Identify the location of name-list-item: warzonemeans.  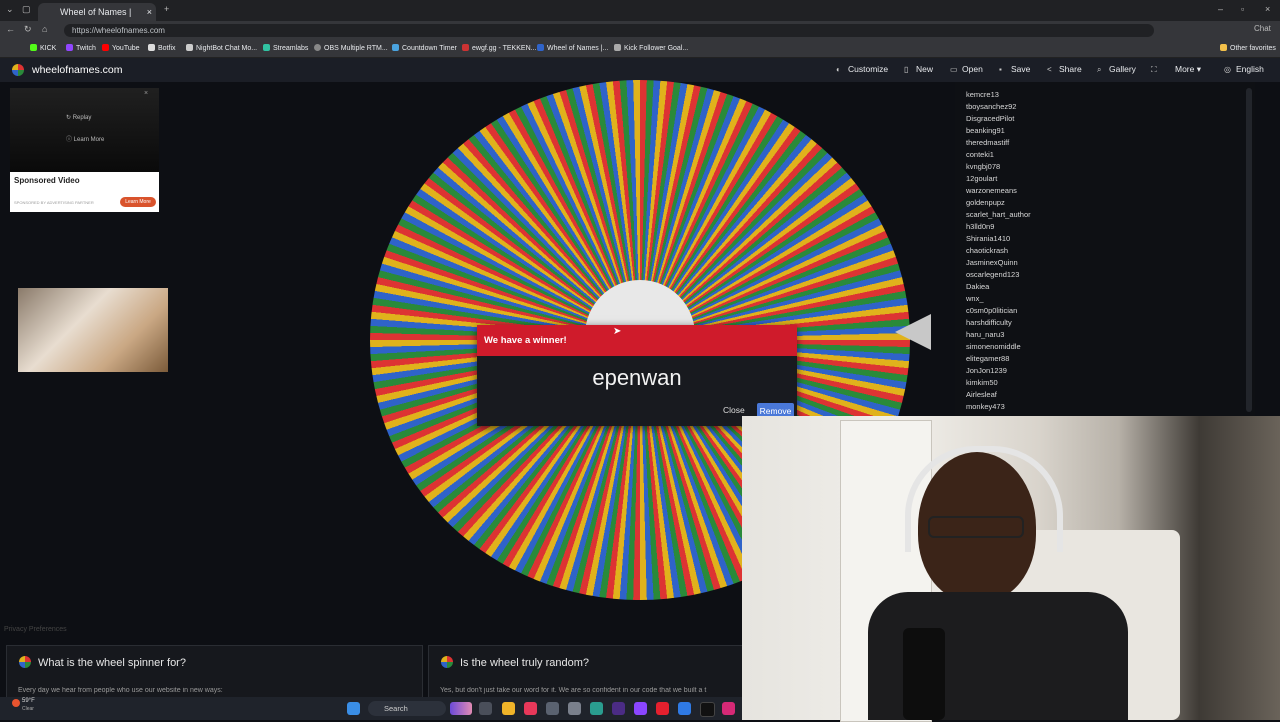
(991, 190).